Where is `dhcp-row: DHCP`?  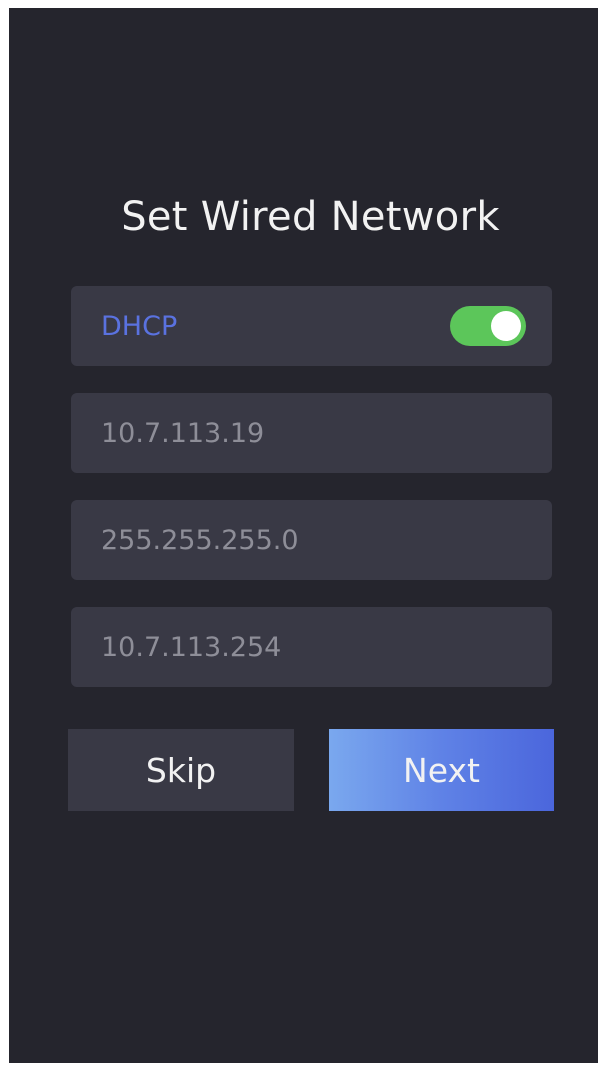
dhcp-row: DHCP is located at coordinates (311, 326).